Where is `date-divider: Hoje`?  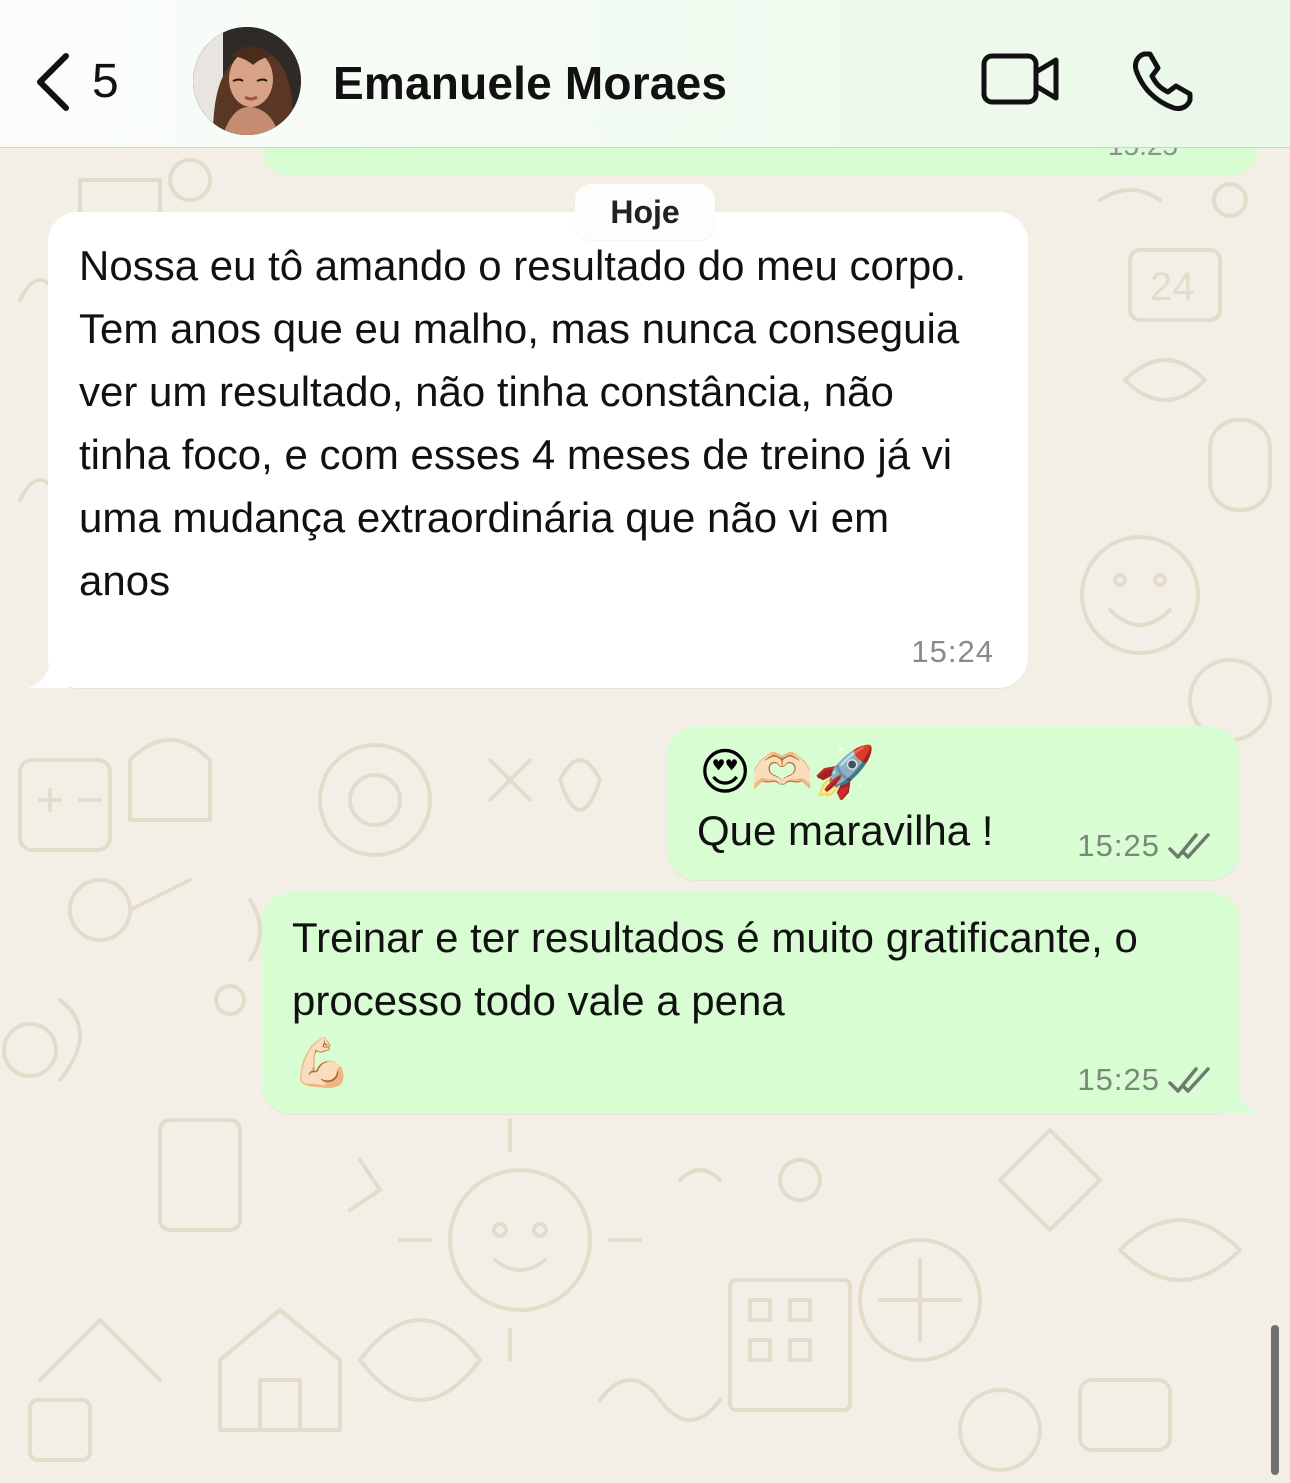 date-divider: Hoje is located at coordinates (645, 212).